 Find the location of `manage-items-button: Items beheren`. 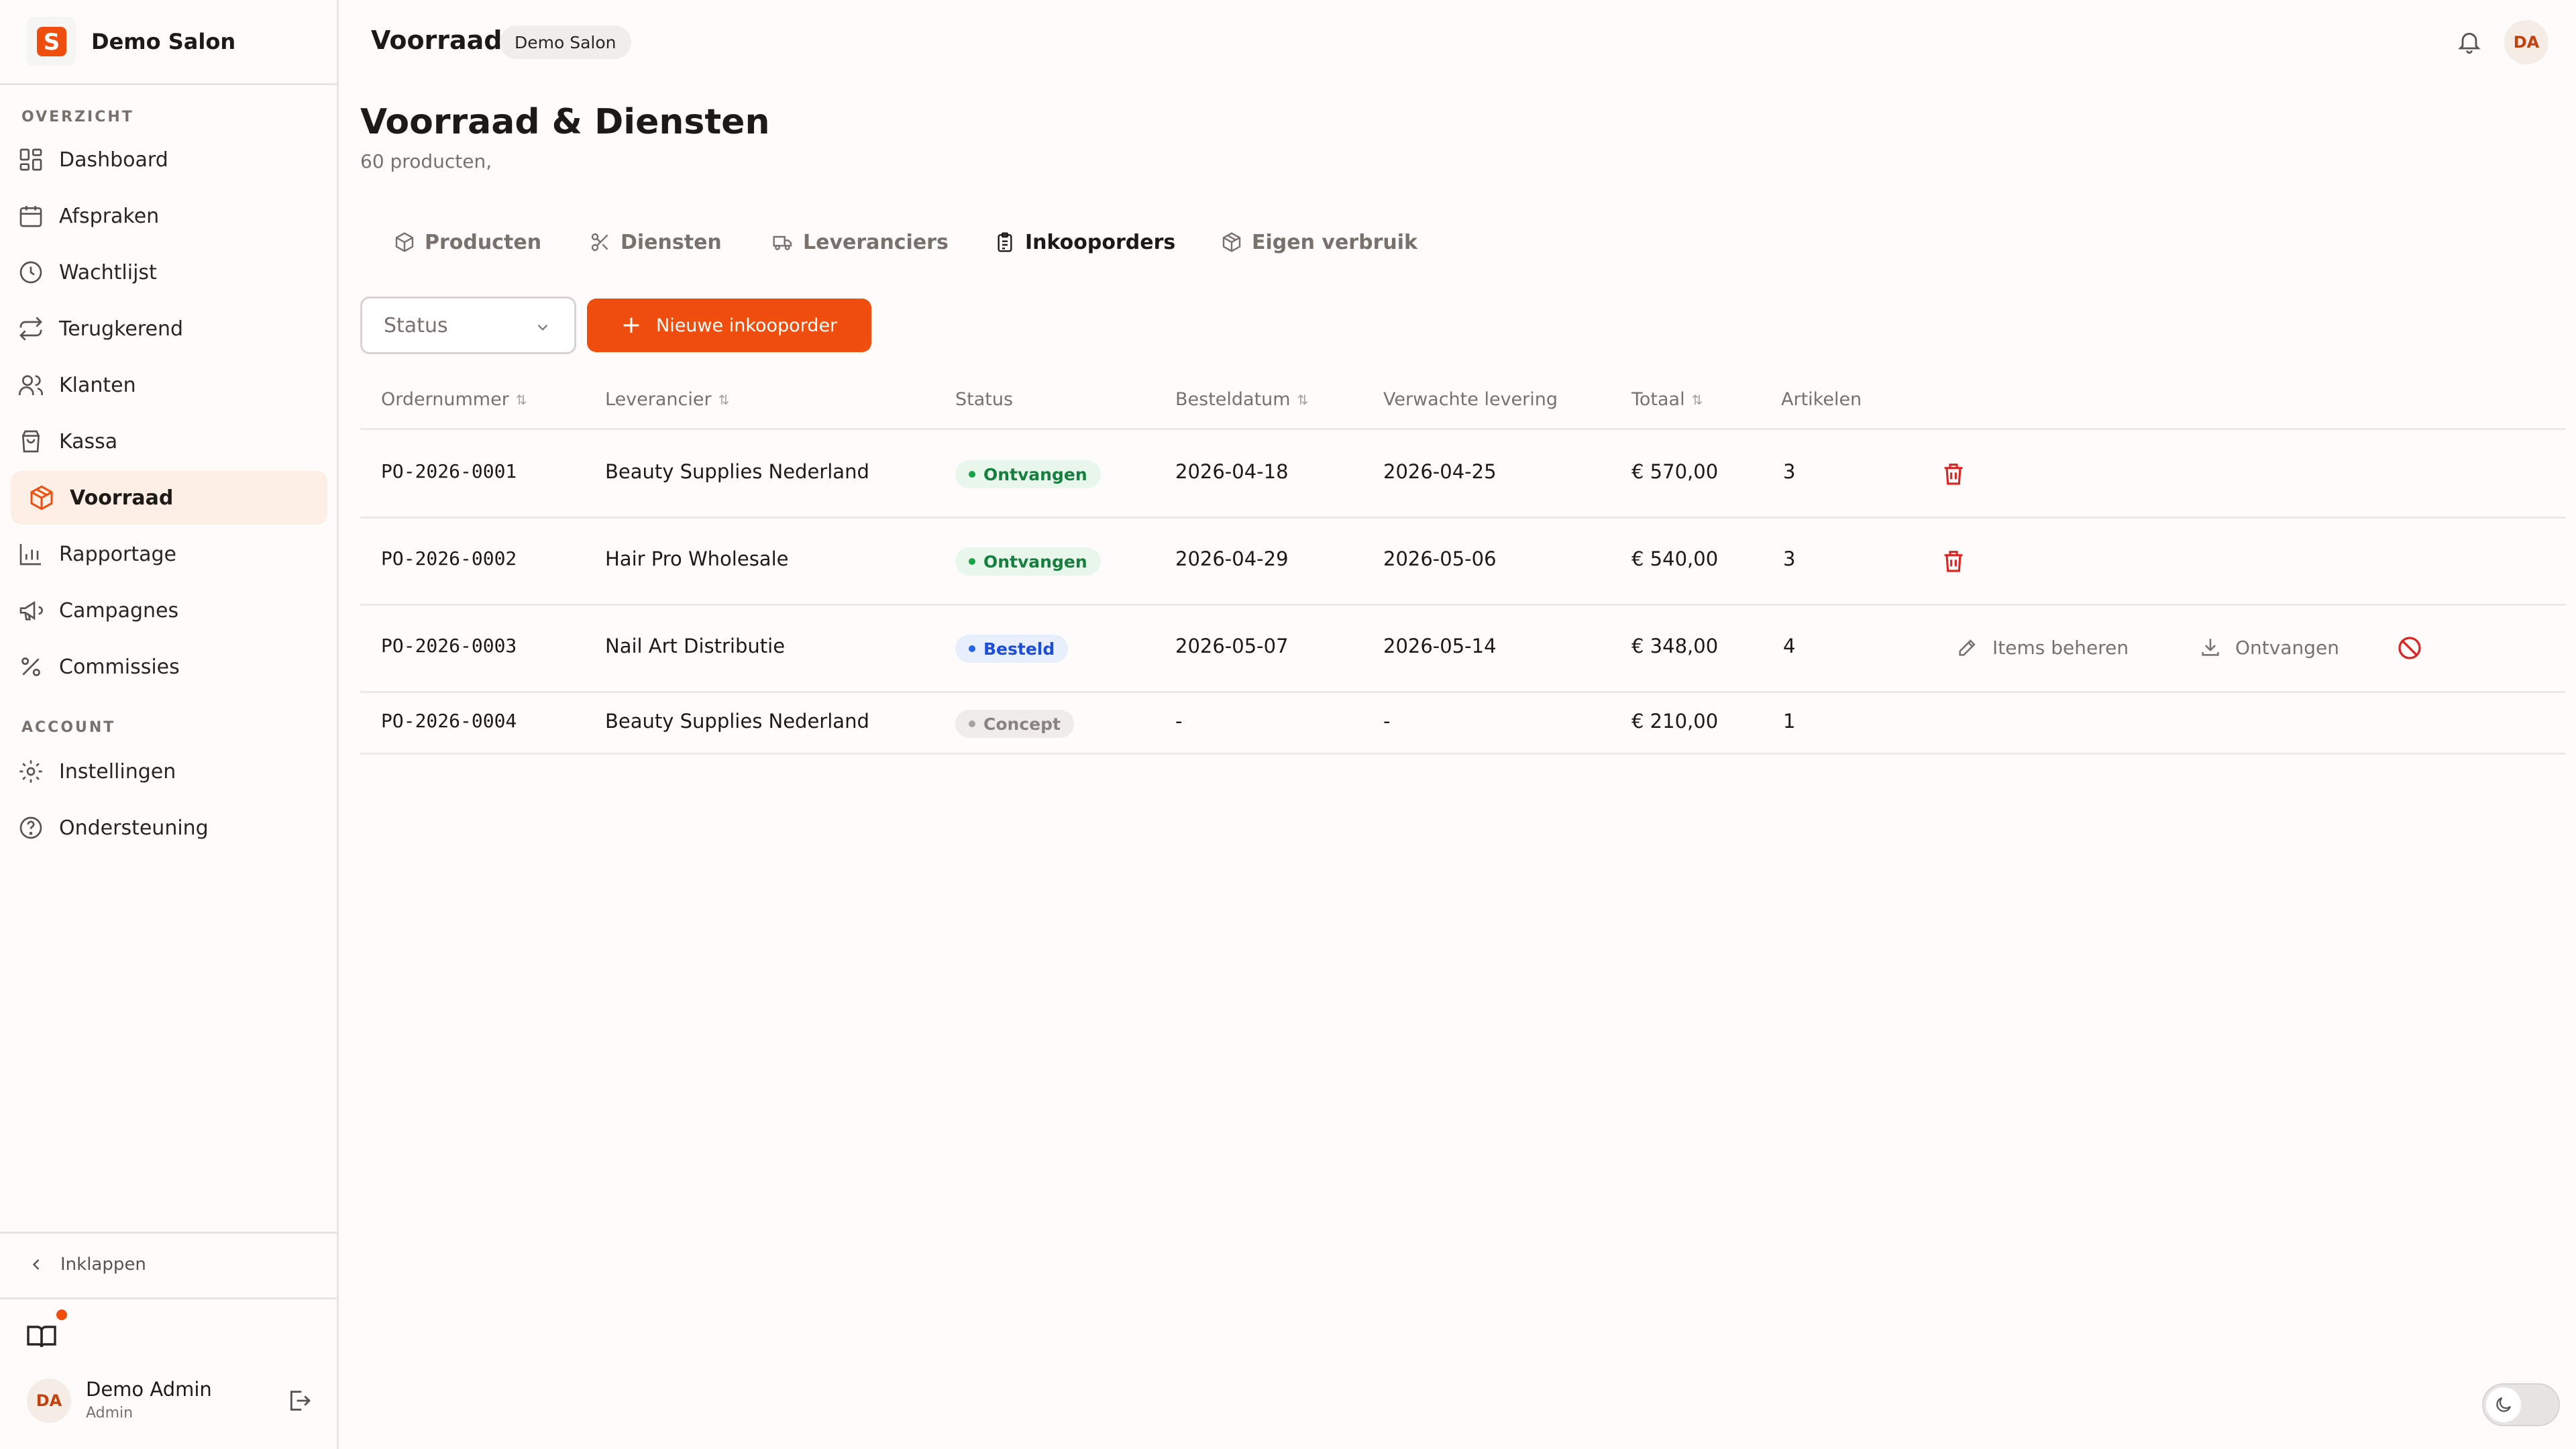

manage-items-button: Items beheren is located at coordinates (2042, 647).